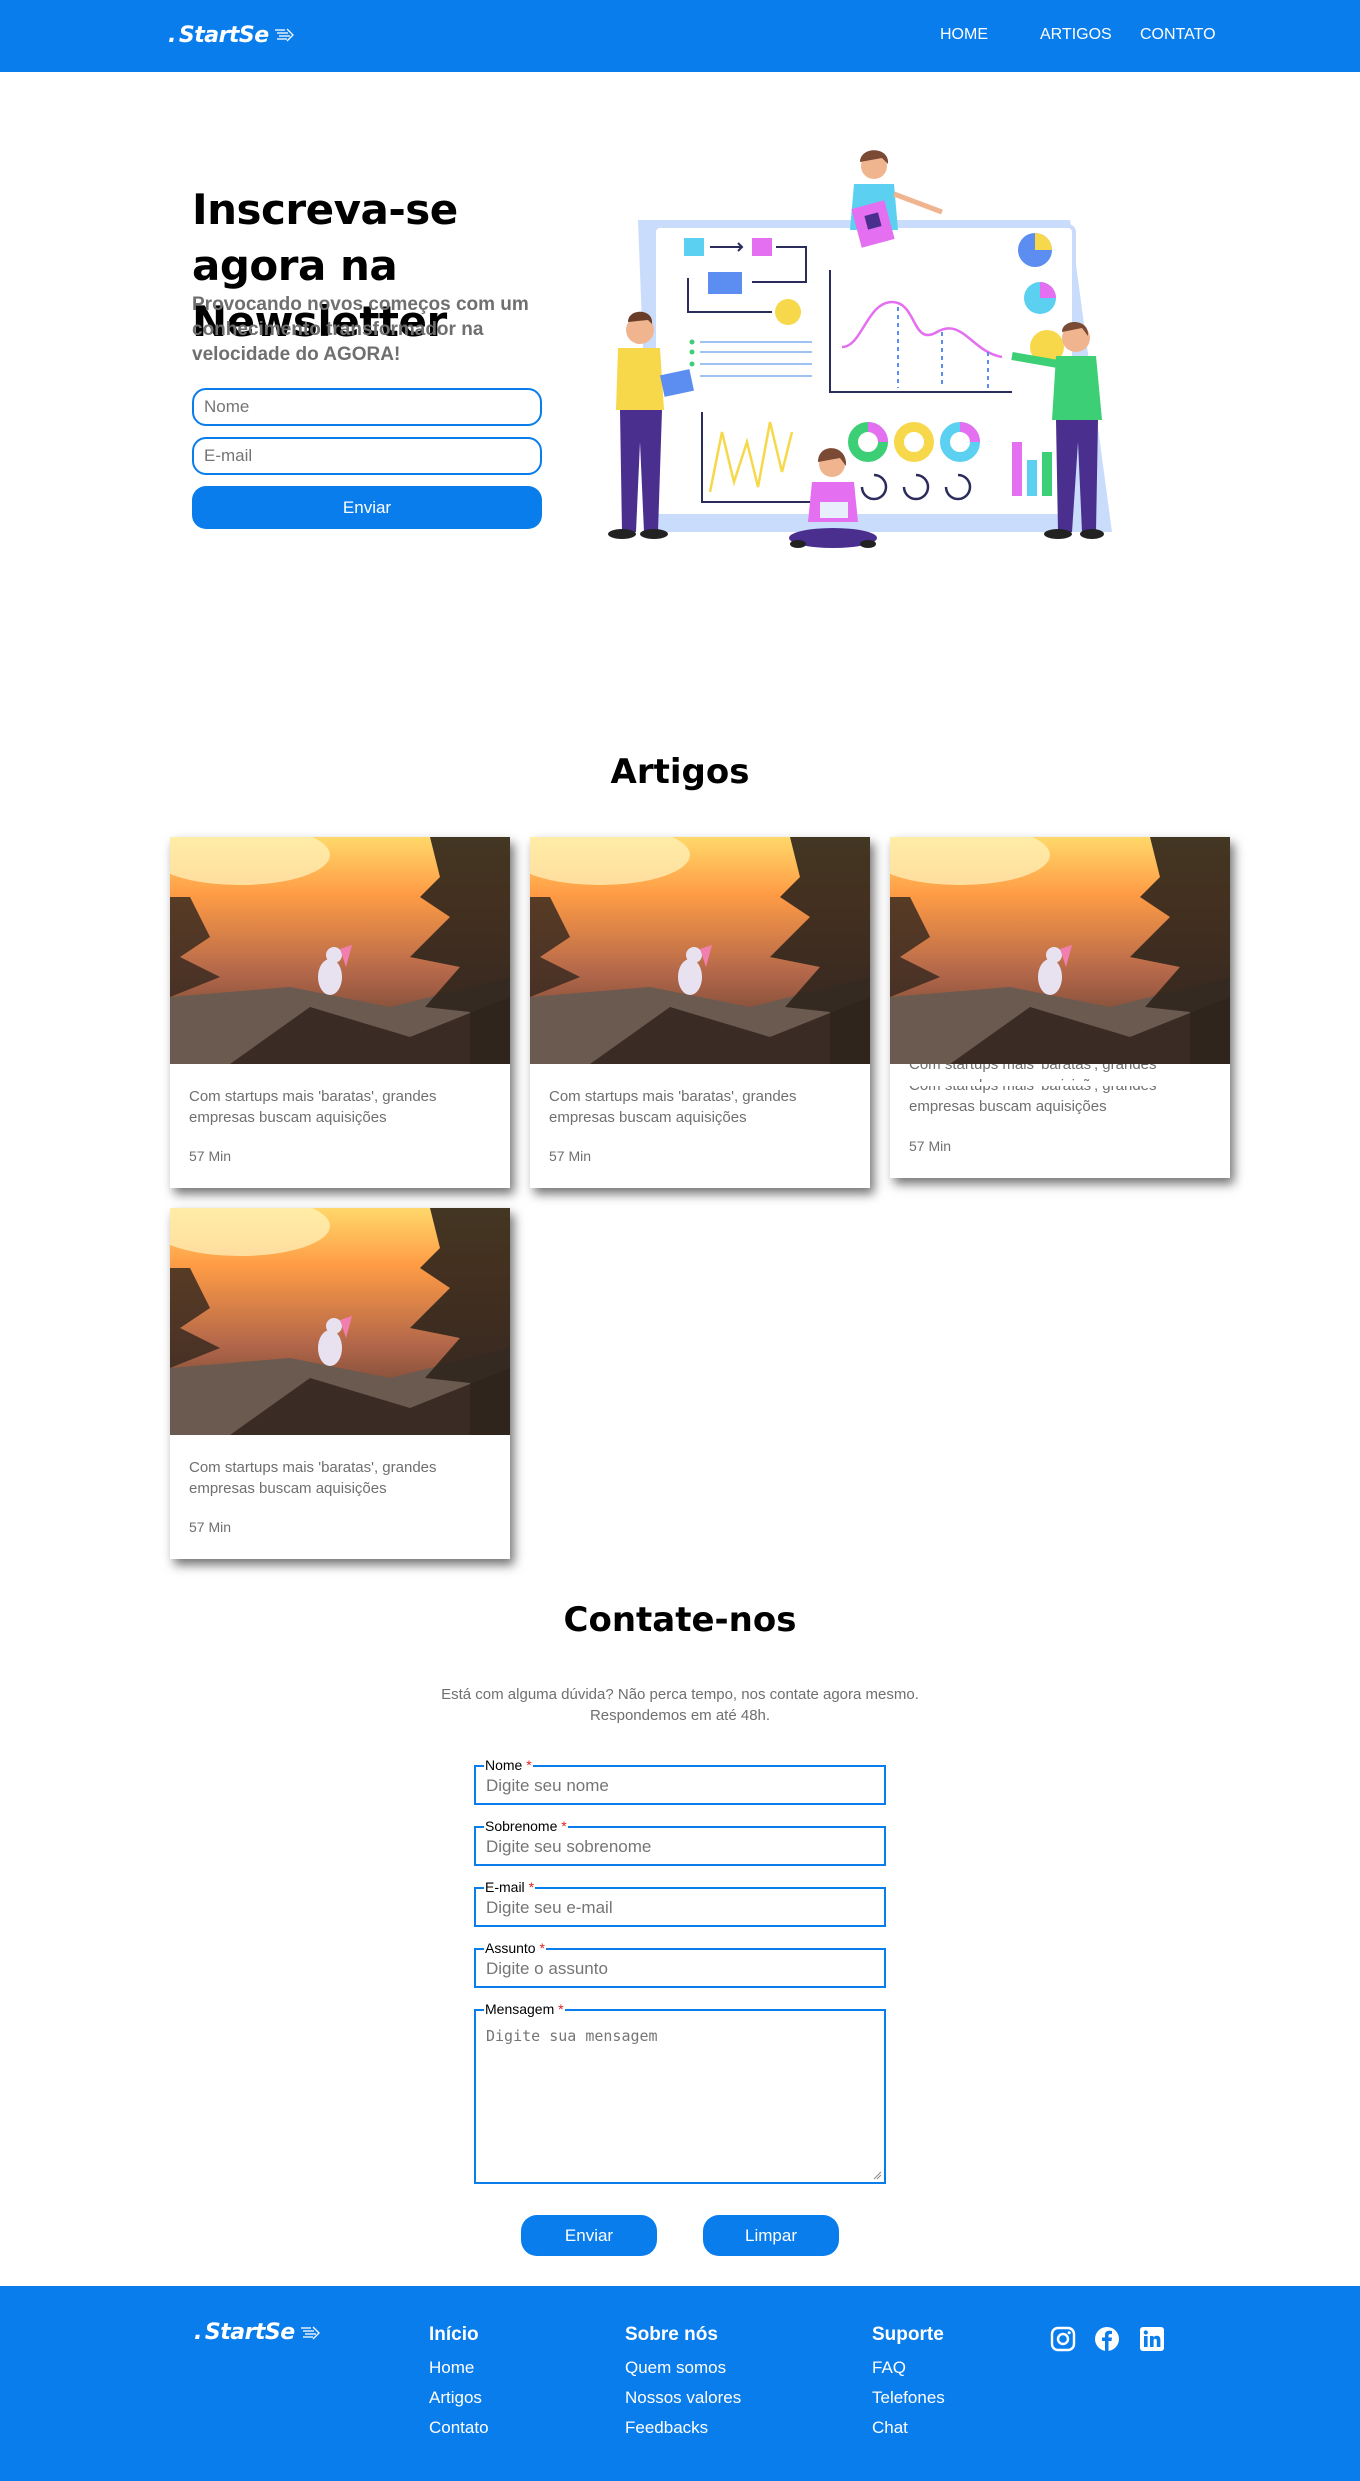 The image size is (1360, 2481). What do you see at coordinates (521, 1826) in the screenshot?
I see `contact-surname-label: Sobrenome` at bounding box center [521, 1826].